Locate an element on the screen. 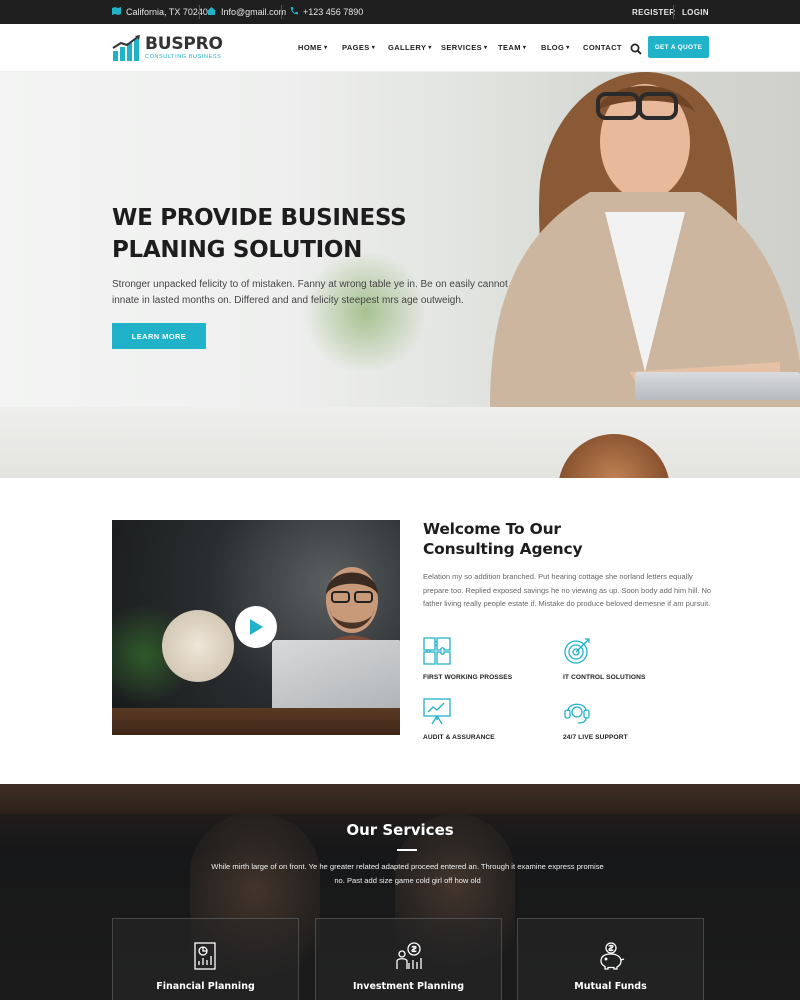 This screenshot has height=1000, width=800. piggy-bank-icon is located at coordinates (612, 956).